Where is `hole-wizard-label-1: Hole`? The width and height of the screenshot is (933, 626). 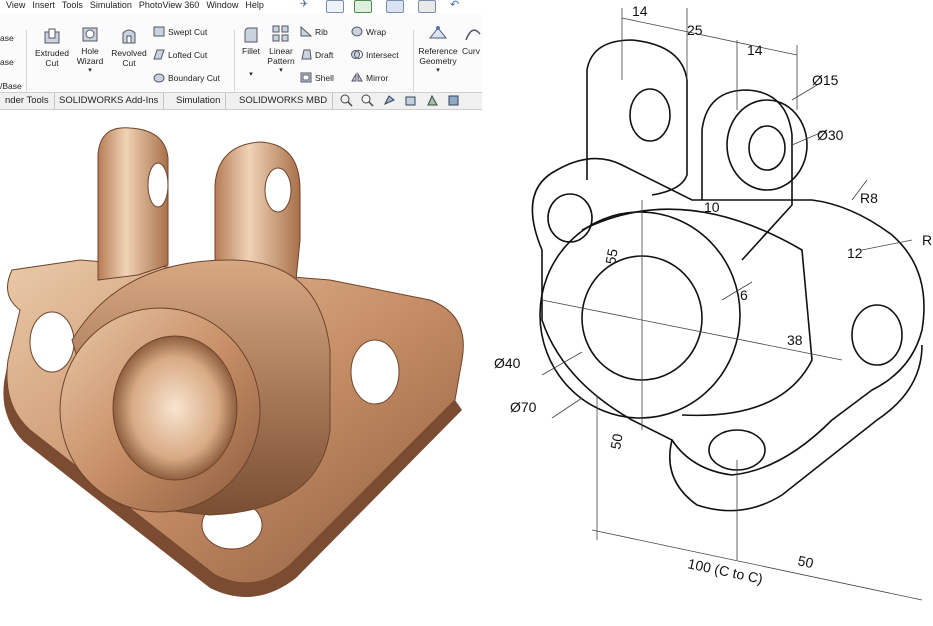 hole-wizard-label-1: Hole is located at coordinates (90, 51).